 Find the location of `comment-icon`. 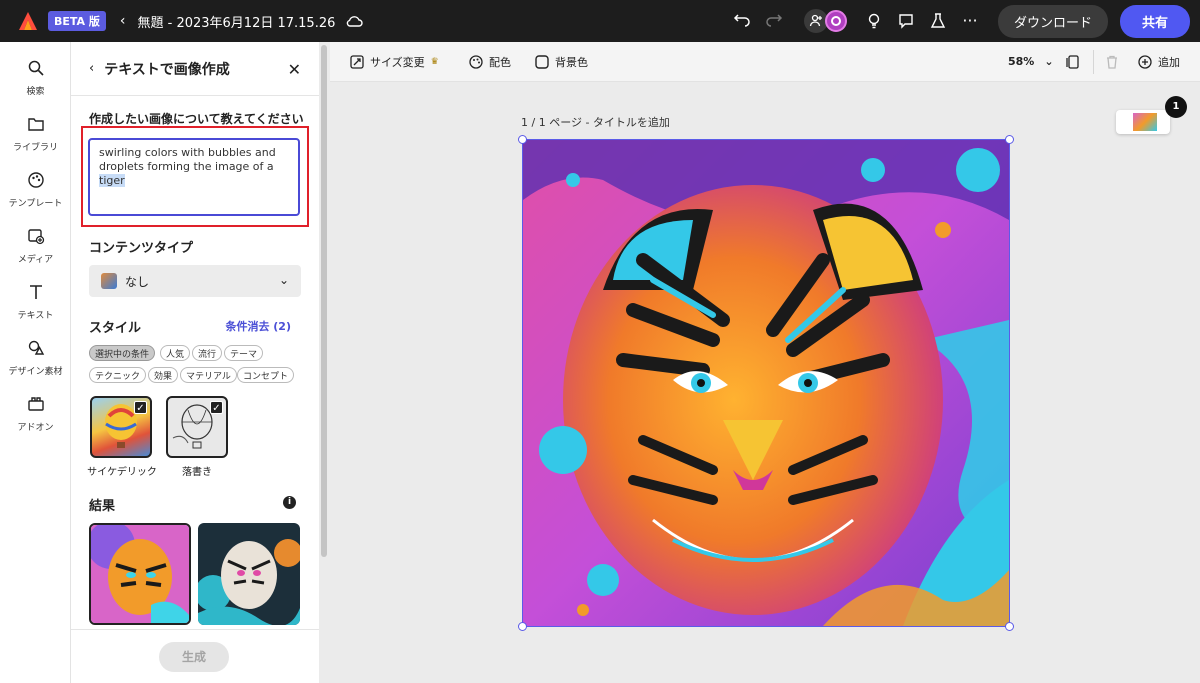

comment-icon is located at coordinates (906, 21).